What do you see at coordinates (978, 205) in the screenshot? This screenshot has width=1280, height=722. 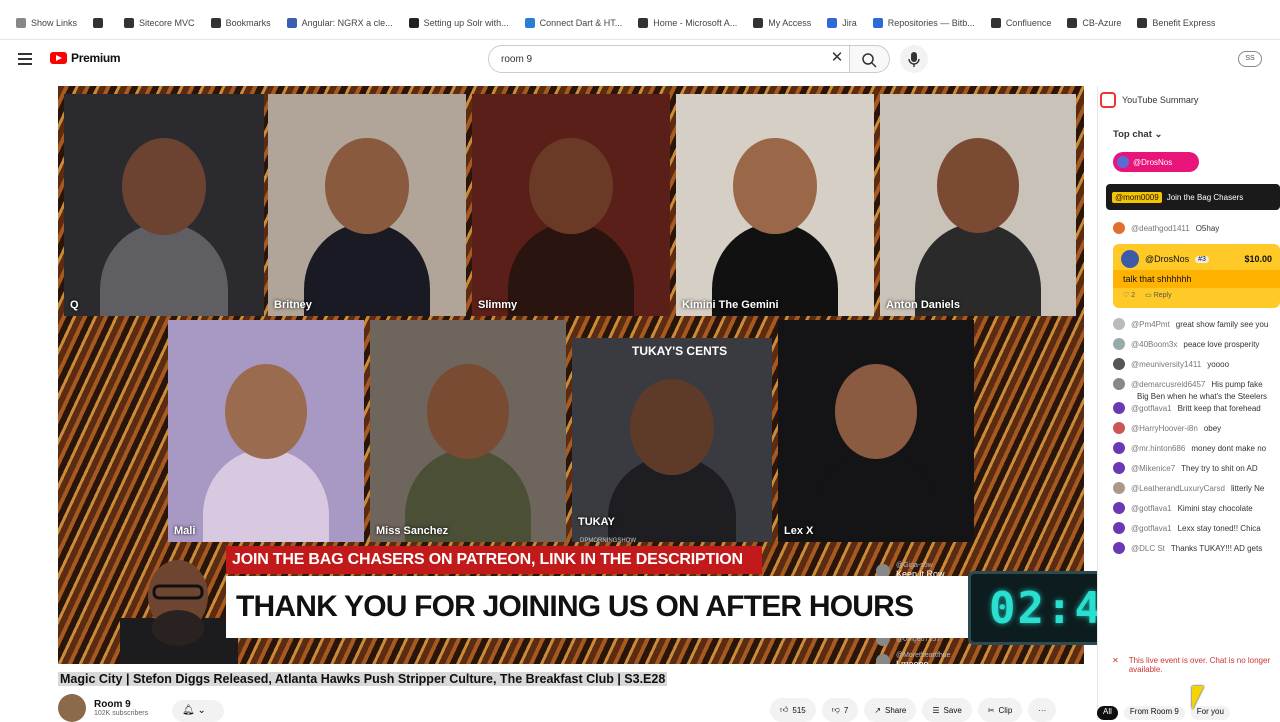 I see `participant-tile: Anton Daniels` at bounding box center [978, 205].